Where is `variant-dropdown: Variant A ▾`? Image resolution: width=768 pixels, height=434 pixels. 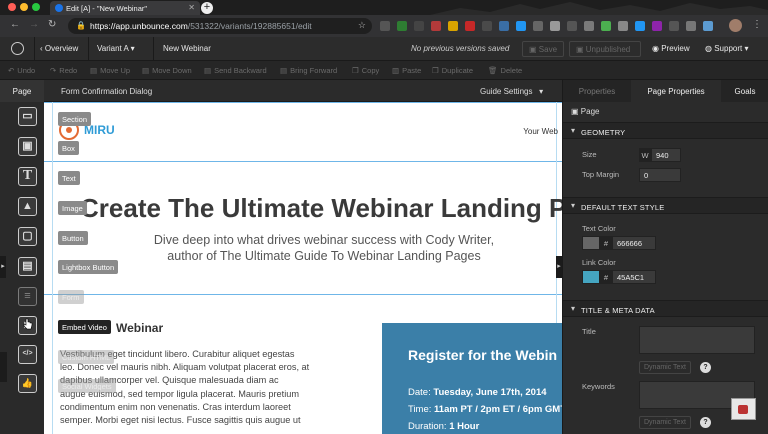
variant-dropdown: Variant A ▾ is located at coordinates (116, 48).